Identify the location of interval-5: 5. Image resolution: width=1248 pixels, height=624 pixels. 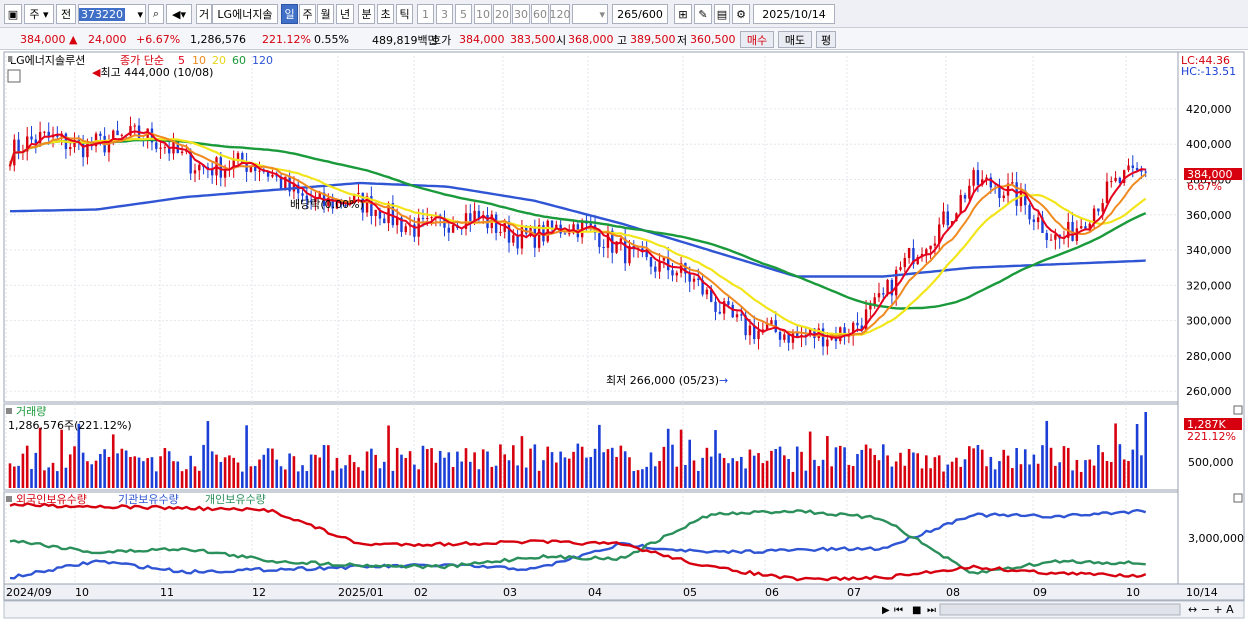
(463, 14).